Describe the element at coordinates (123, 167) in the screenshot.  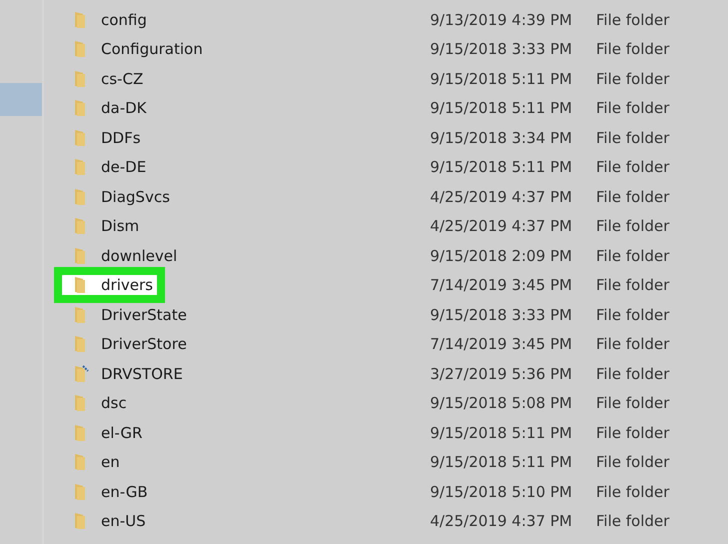
I see `file-name: de-DE` at that location.